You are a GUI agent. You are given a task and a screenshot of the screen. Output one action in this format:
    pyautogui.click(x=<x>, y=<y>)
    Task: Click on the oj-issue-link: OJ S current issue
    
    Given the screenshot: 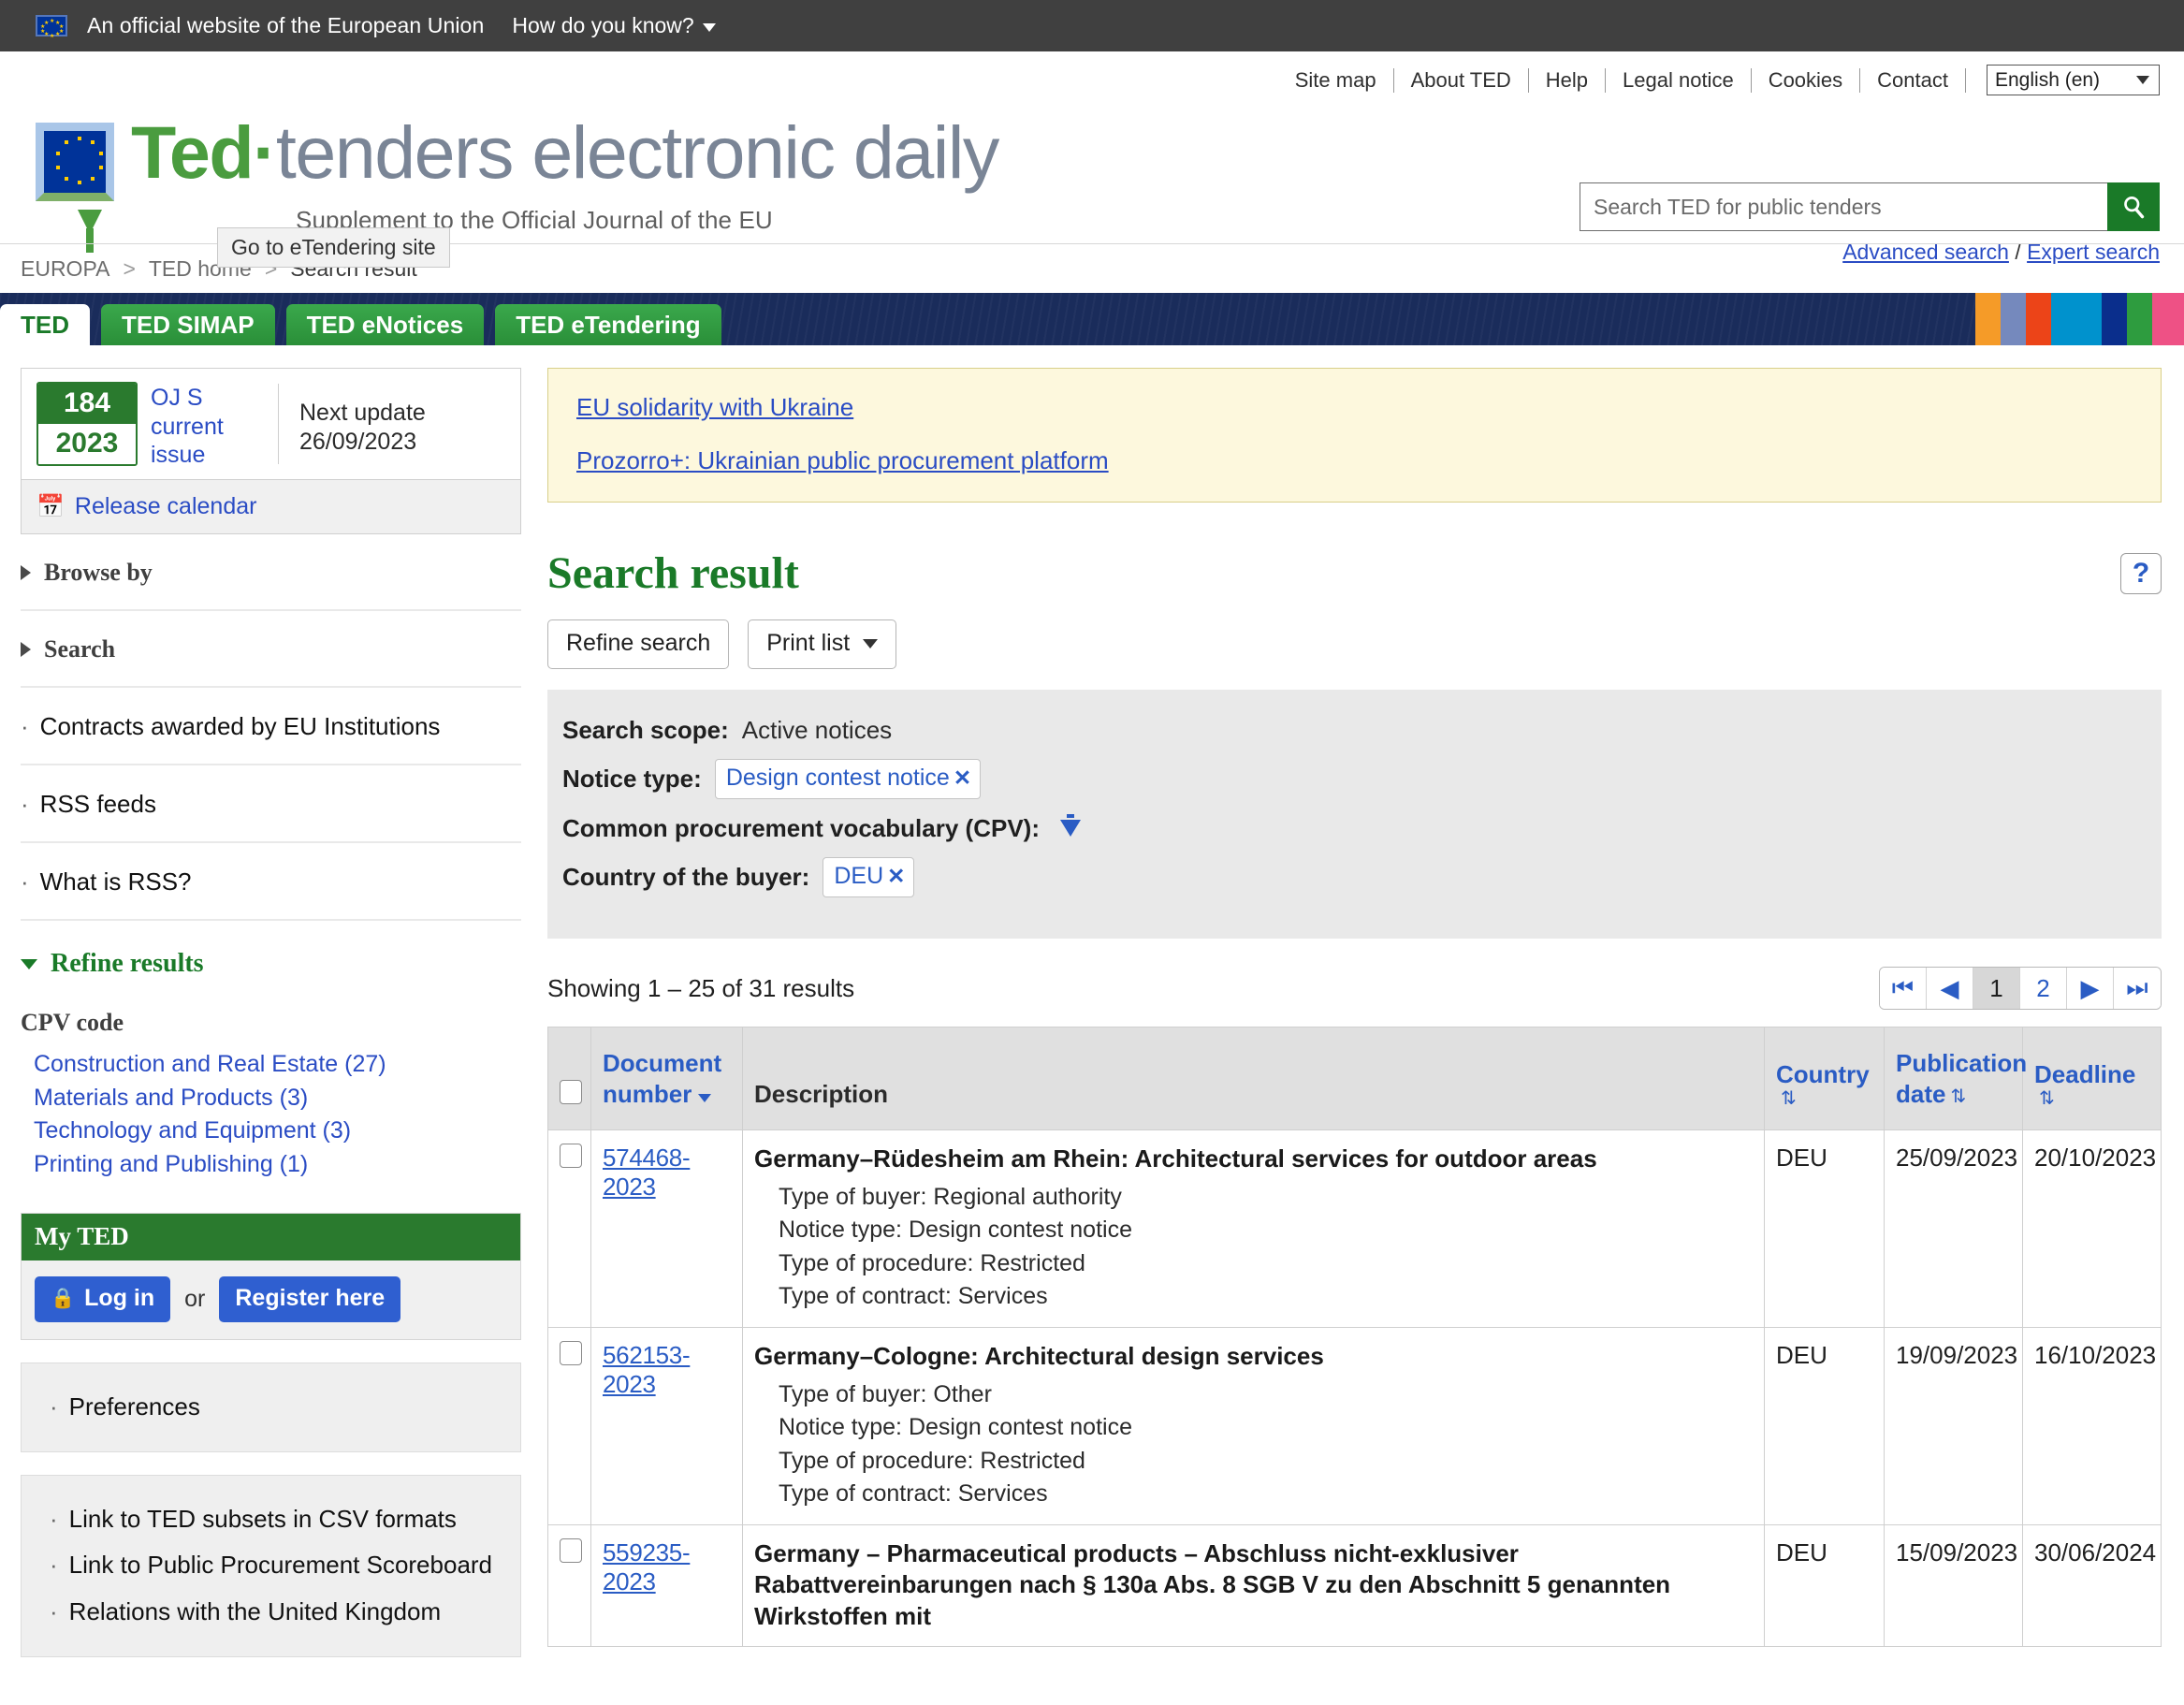 What is the action you would take?
    pyautogui.click(x=208, y=424)
    